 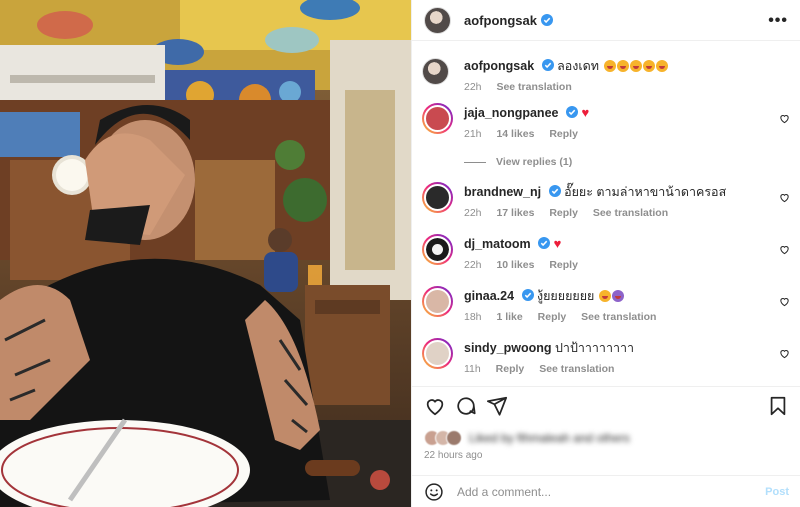 I want to click on post-header: aofpongsak •••, so click(x=606, y=20).